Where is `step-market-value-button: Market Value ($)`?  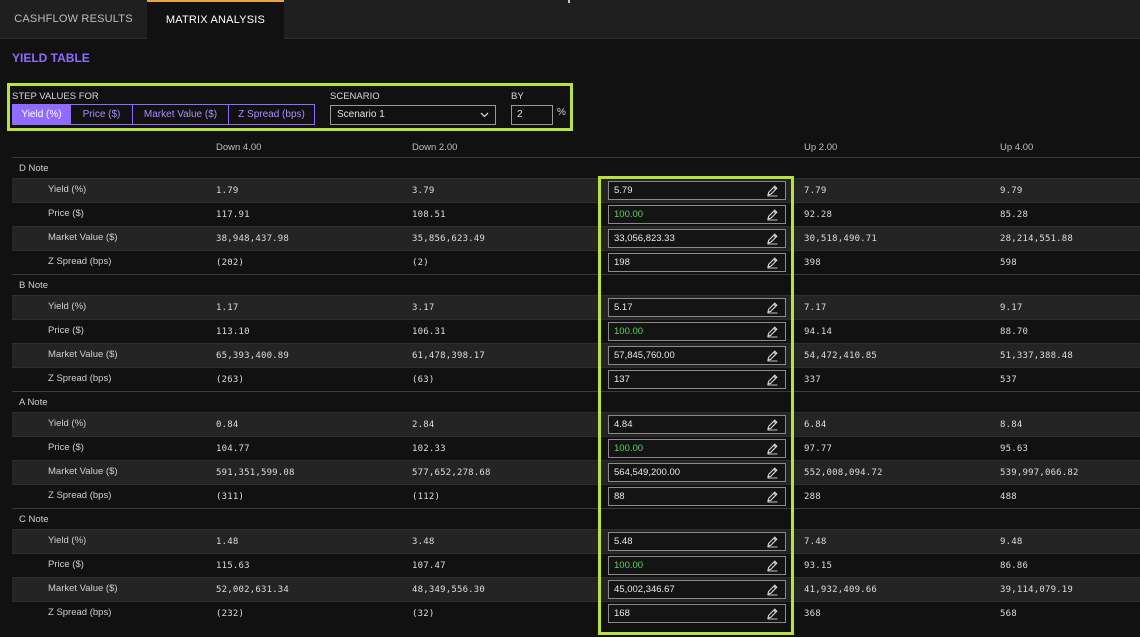
step-market-value-button: Market Value ($) is located at coordinates (181, 114).